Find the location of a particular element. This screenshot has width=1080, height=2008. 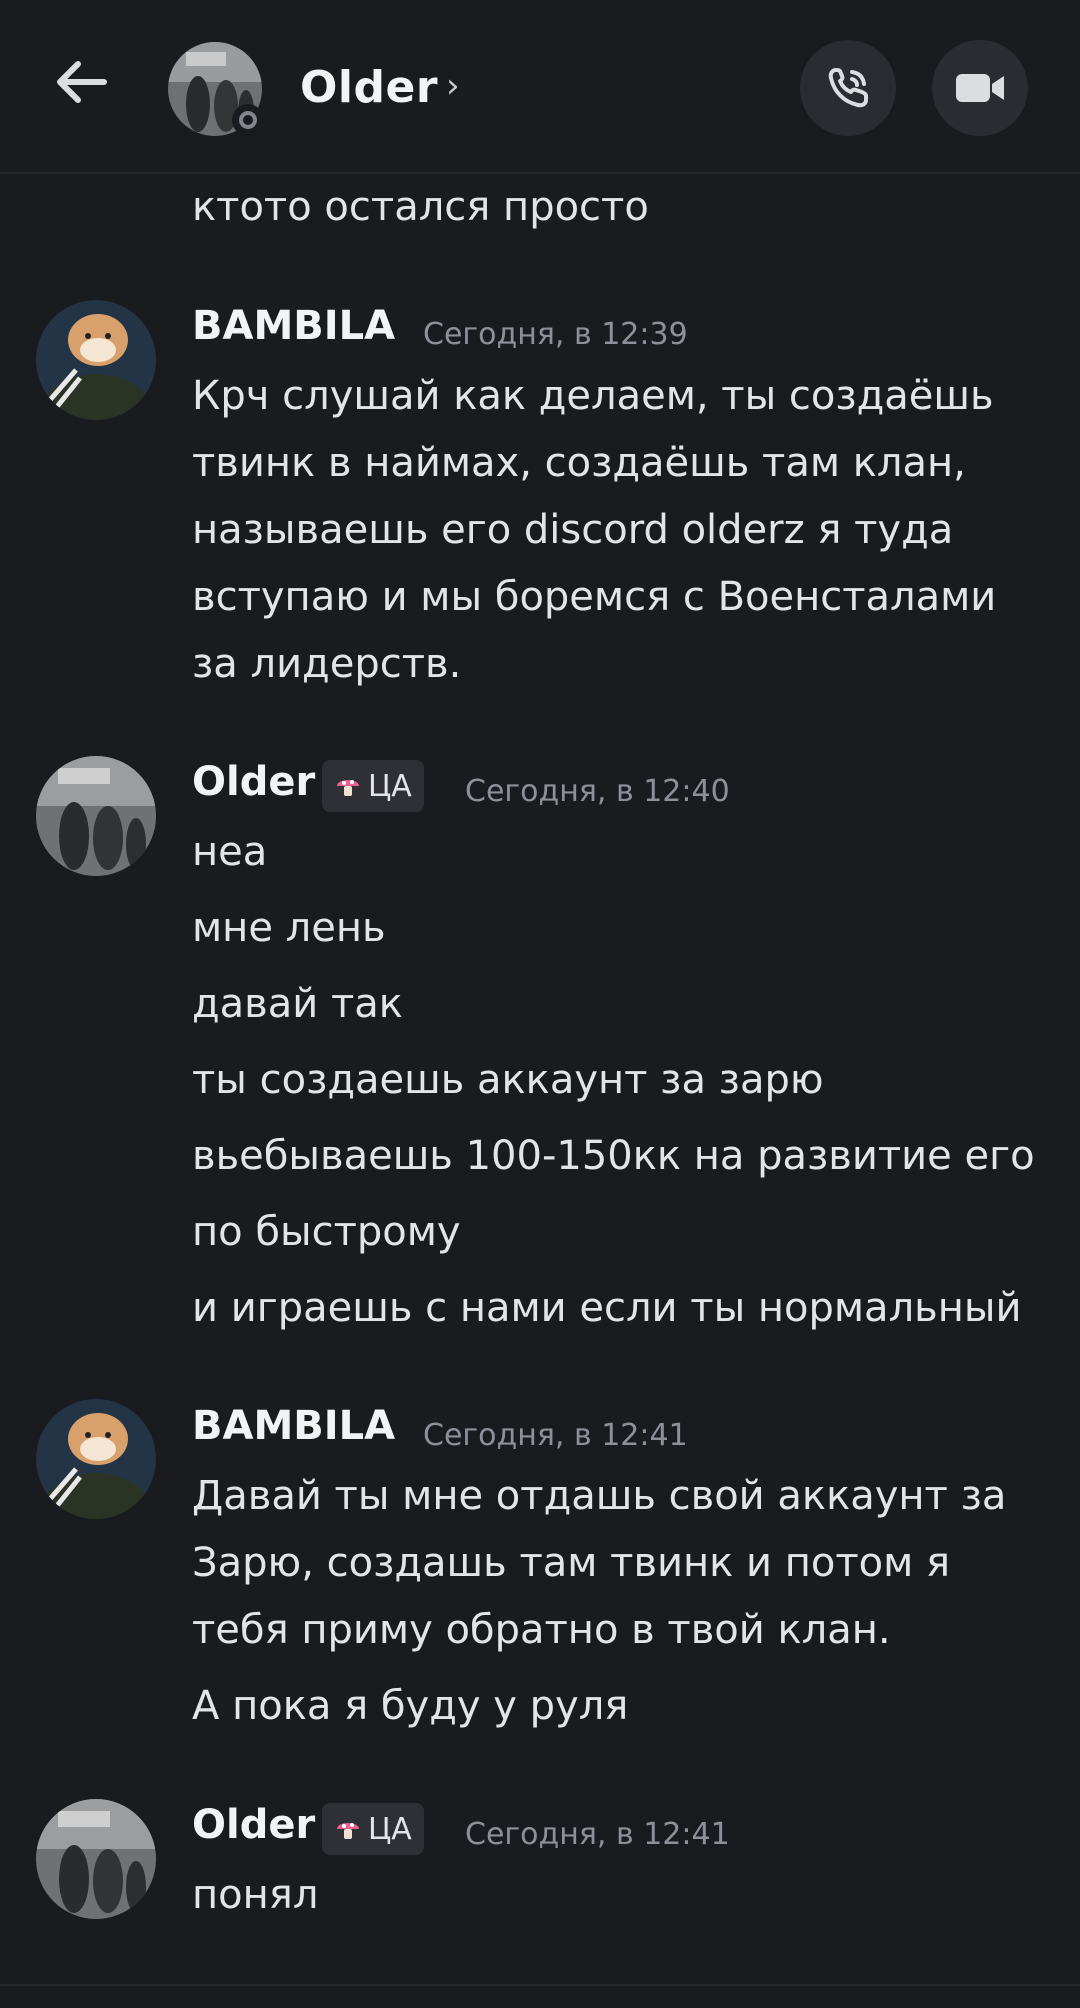

message-line: твинк в наймах, создаёшь там клан, is located at coordinates (579, 463).